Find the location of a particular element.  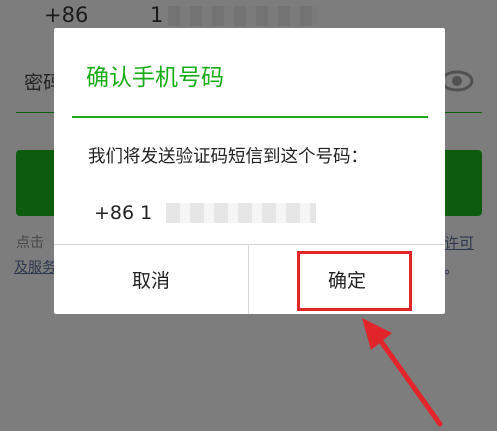

title-divider is located at coordinates (250, 117).